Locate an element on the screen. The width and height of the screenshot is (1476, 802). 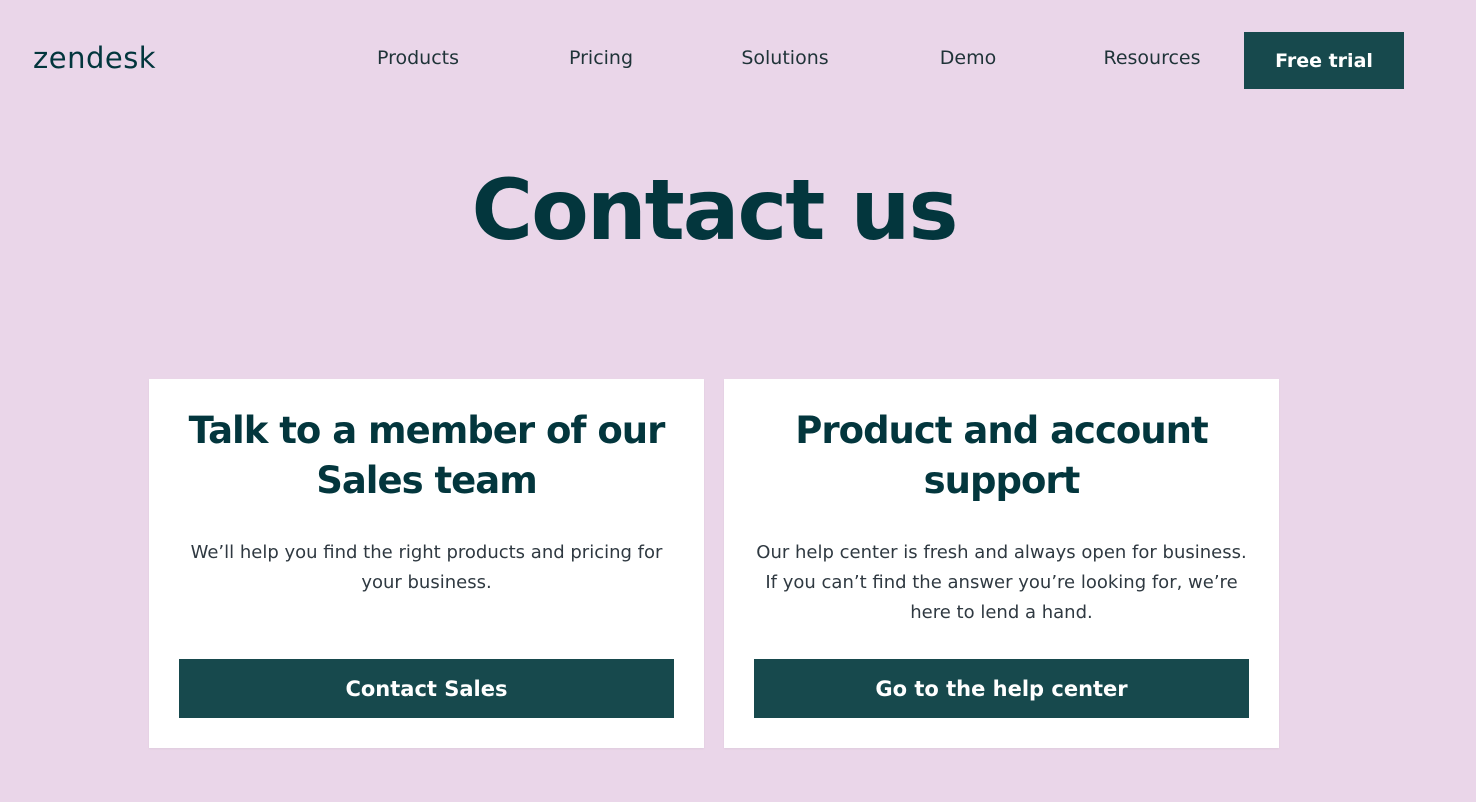
help-center-button: Go to the help center is located at coordinates (1001, 688).